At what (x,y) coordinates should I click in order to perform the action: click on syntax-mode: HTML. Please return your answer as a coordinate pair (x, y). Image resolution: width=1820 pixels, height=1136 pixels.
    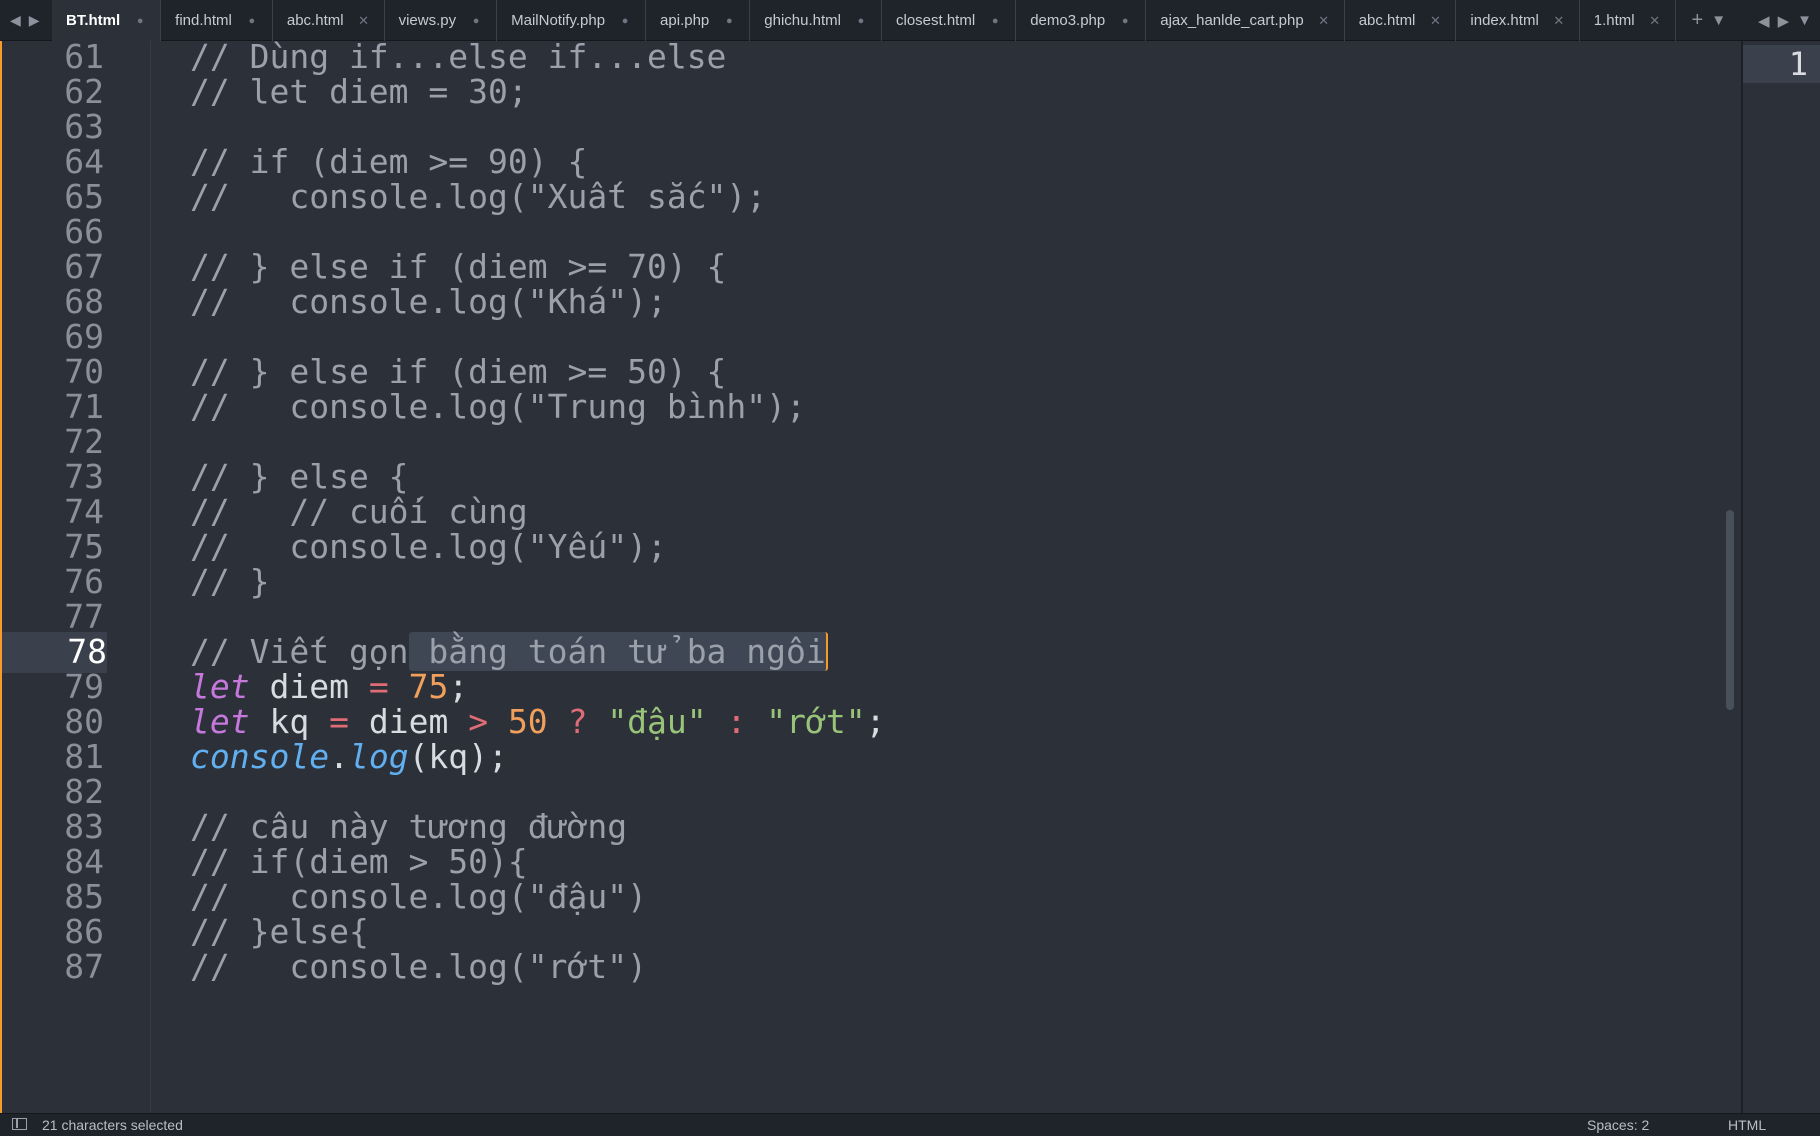
    Looking at the image, I should click on (1747, 1125).